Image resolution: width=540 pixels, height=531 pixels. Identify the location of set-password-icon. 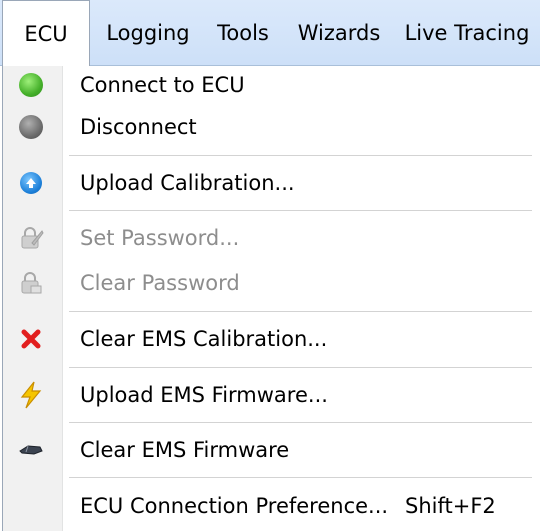
(31, 238).